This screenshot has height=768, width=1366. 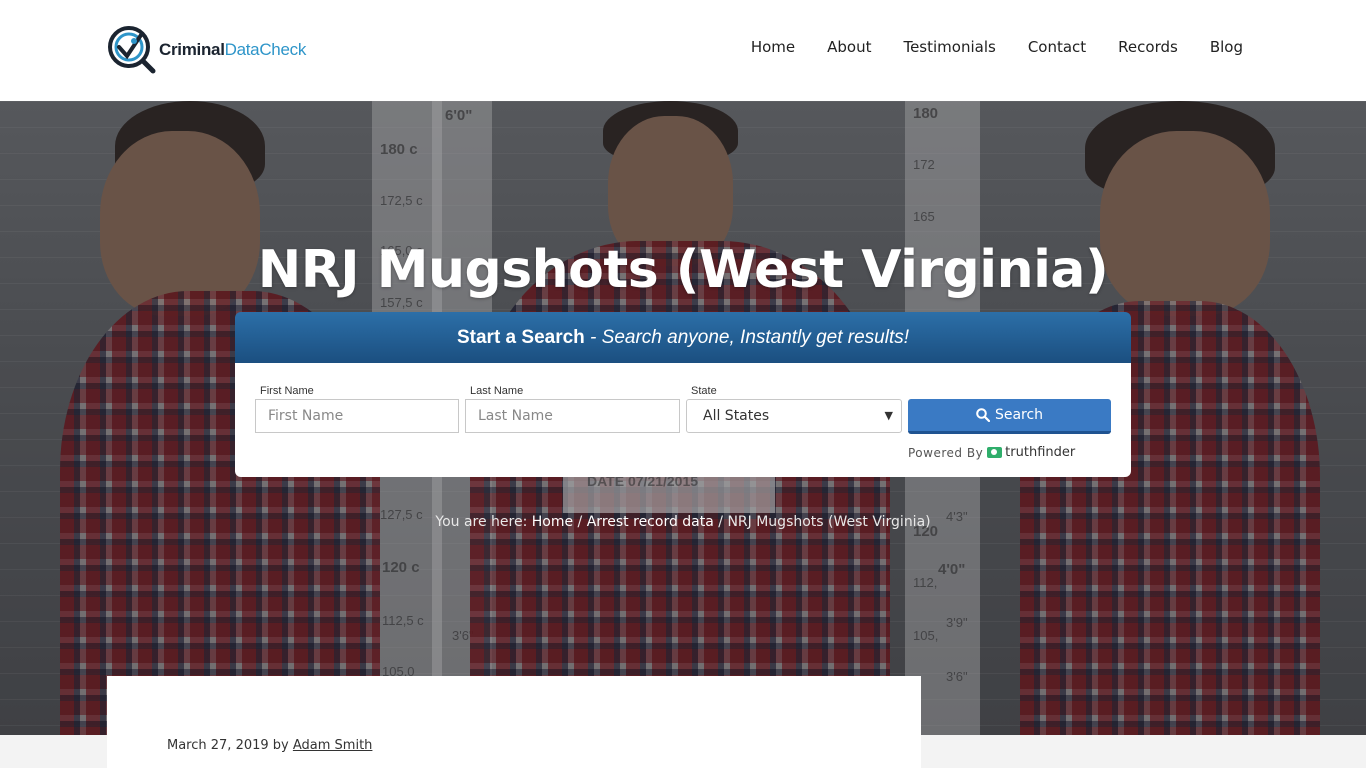 What do you see at coordinates (357, 416) in the screenshot?
I see `first-name-input: First Name` at bounding box center [357, 416].